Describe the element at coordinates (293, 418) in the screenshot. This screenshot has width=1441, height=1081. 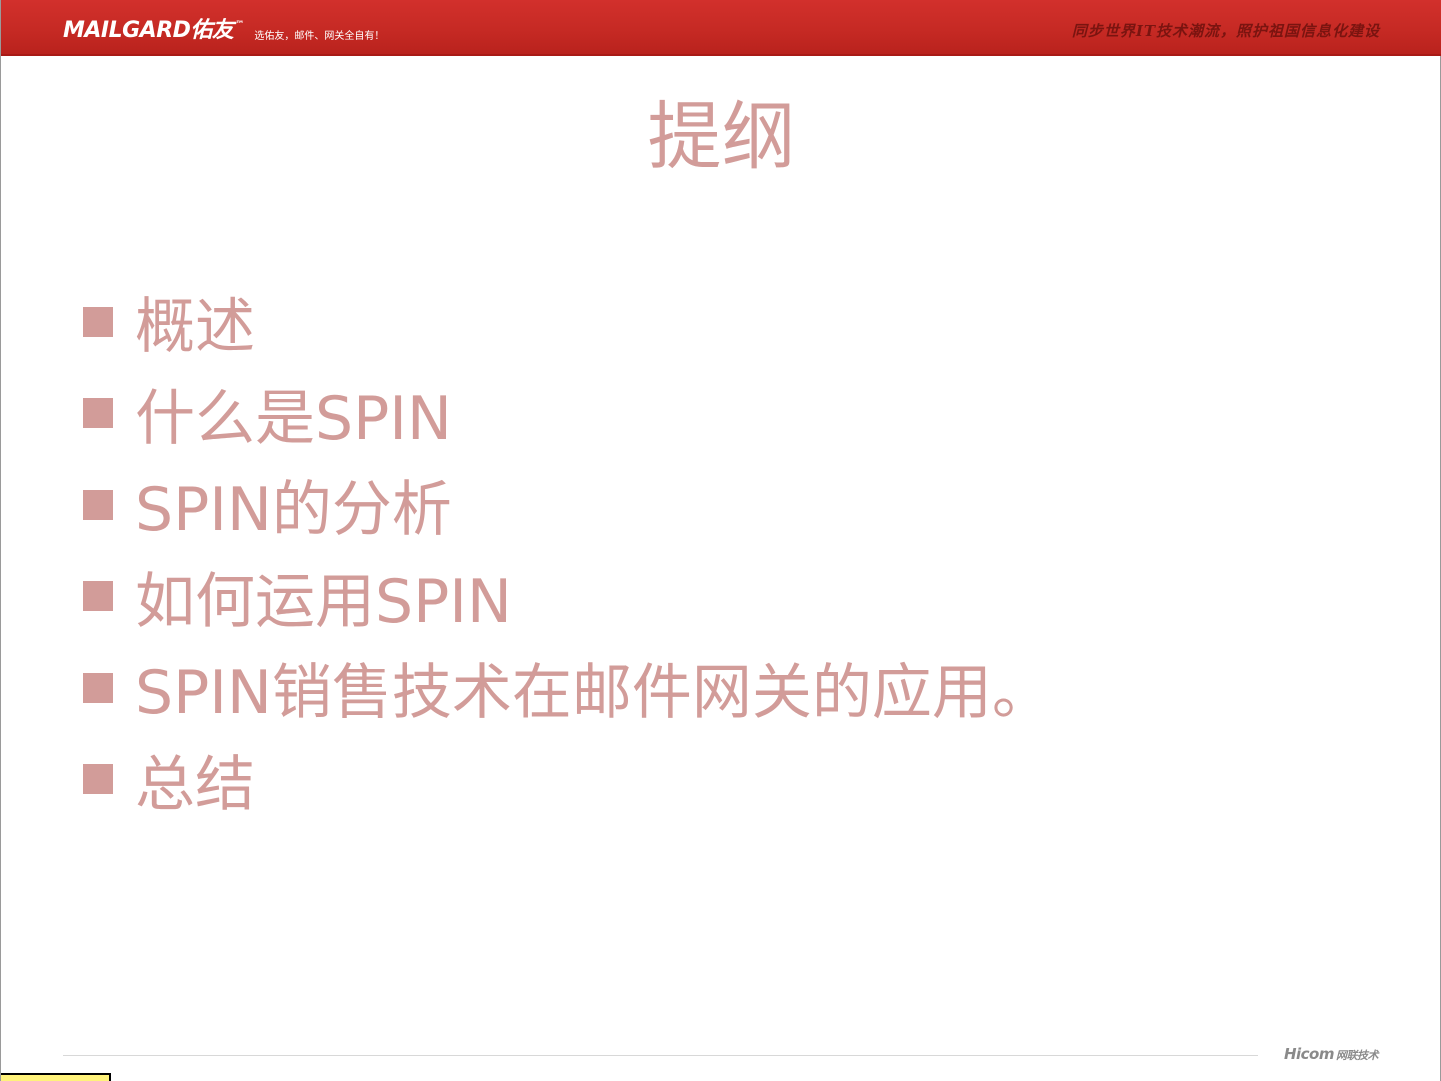
I see `bullet-text: 什么是SPIN` at that location.